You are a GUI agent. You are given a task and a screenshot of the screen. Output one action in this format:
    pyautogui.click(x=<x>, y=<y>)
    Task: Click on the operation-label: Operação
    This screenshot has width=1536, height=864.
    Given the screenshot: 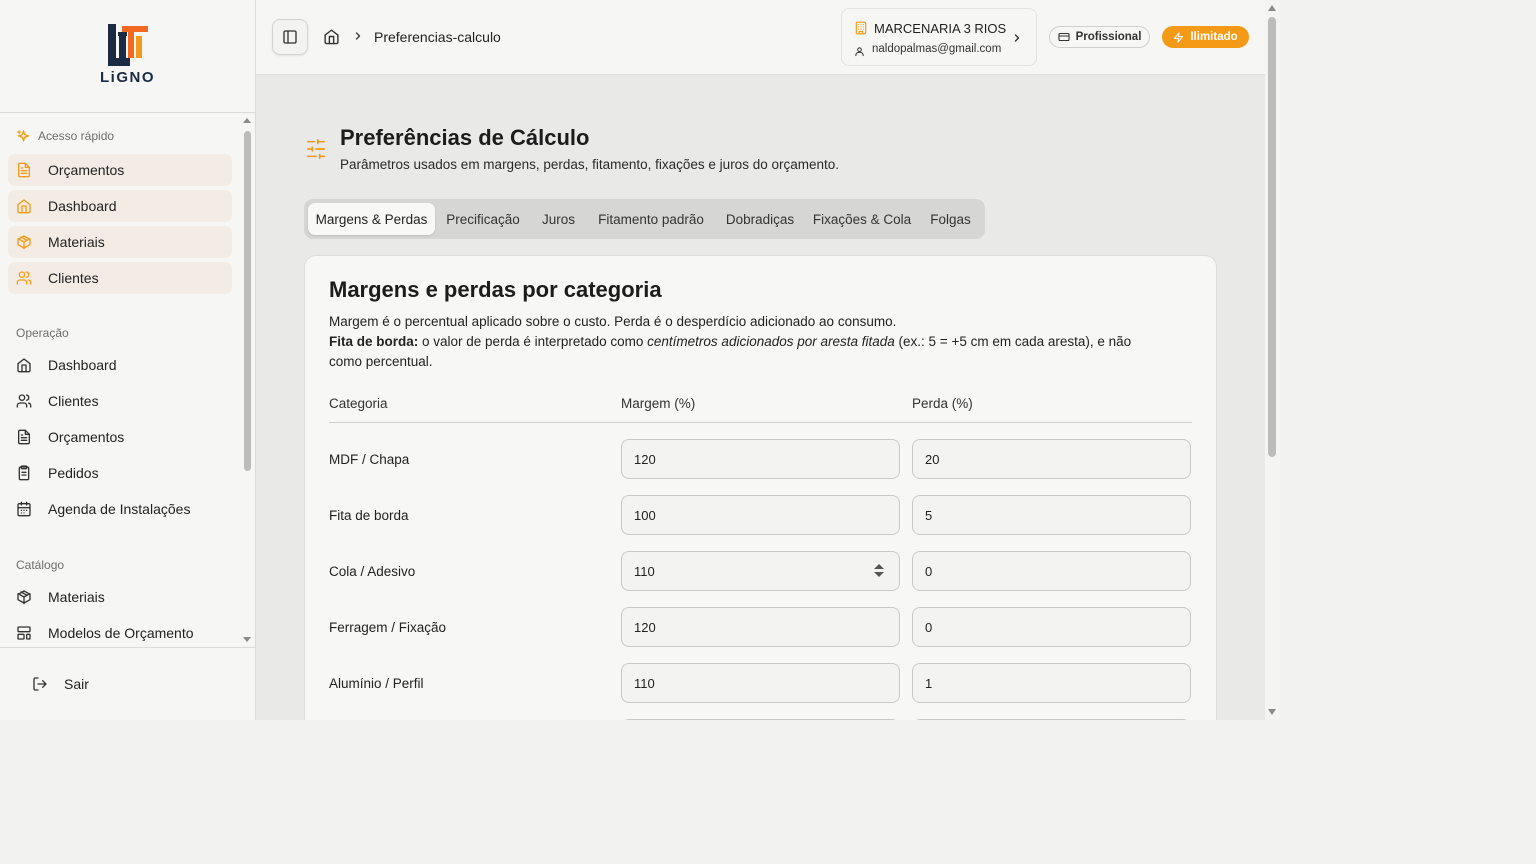 What is the action you would take?
    pyautogui.click(x=42, y=333)
    